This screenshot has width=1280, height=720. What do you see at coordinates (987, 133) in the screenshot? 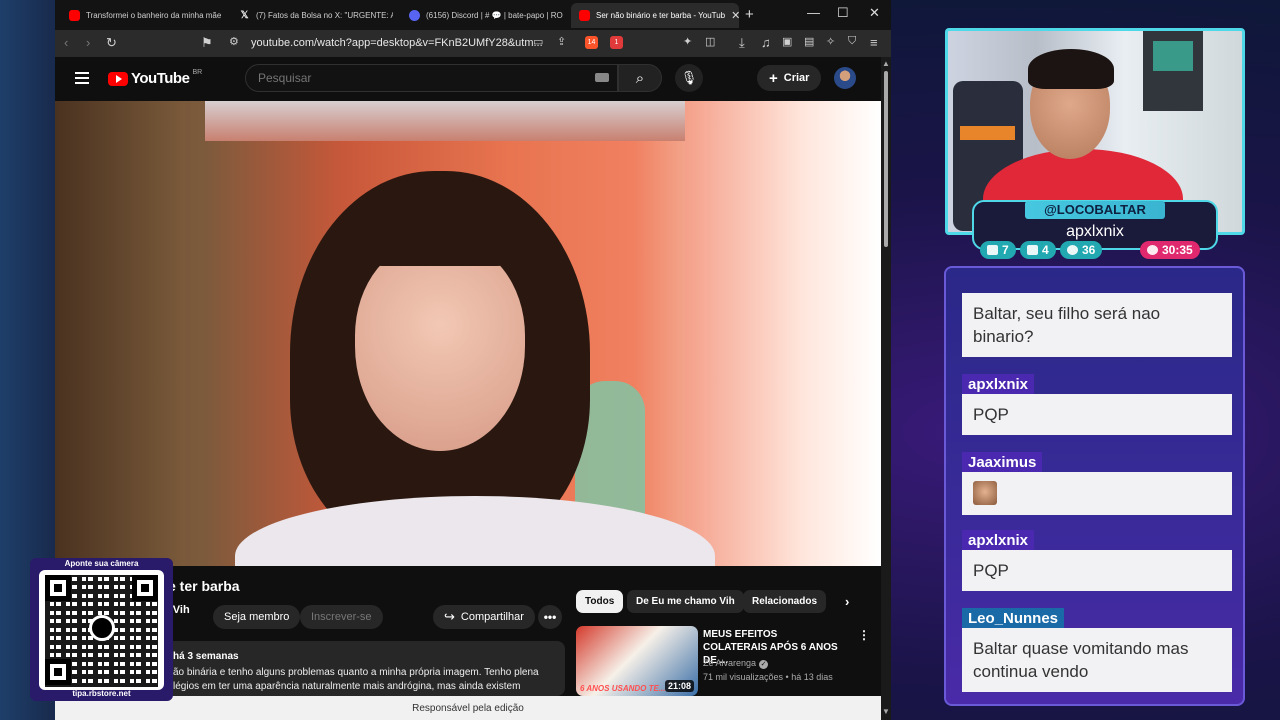
I see `cam-scene-chair-stripe` at bounding box center [987, 133].